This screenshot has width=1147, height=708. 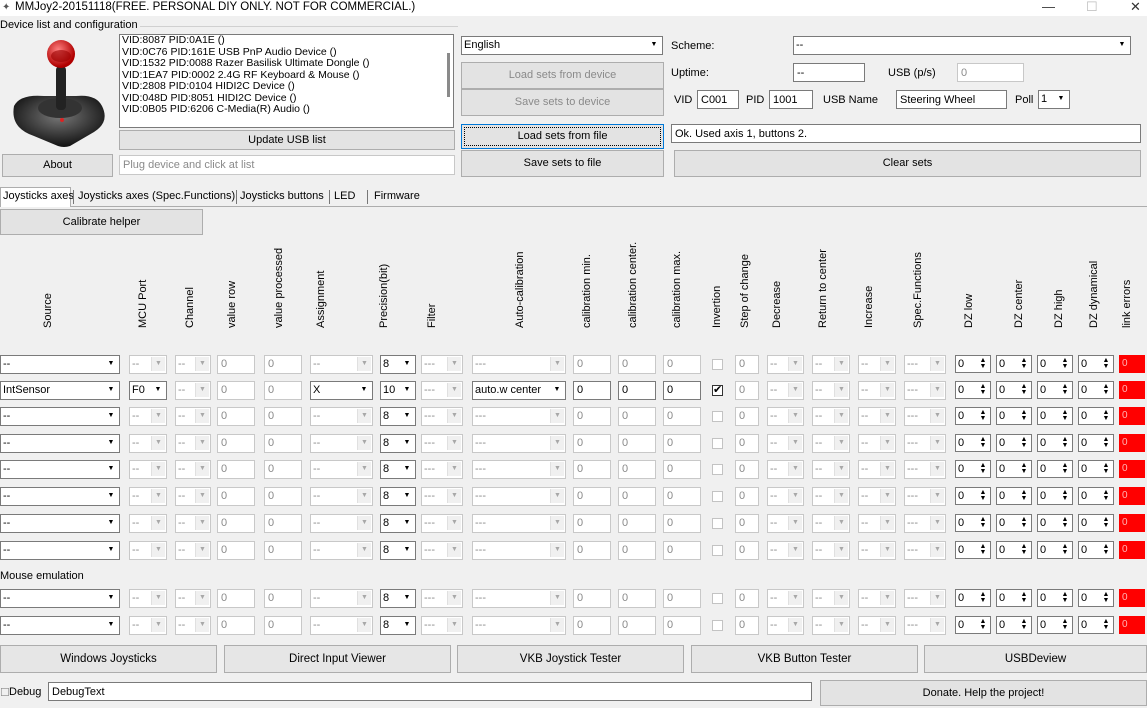 I want to click on language-select: English ▼, so click(x=562, y=45).